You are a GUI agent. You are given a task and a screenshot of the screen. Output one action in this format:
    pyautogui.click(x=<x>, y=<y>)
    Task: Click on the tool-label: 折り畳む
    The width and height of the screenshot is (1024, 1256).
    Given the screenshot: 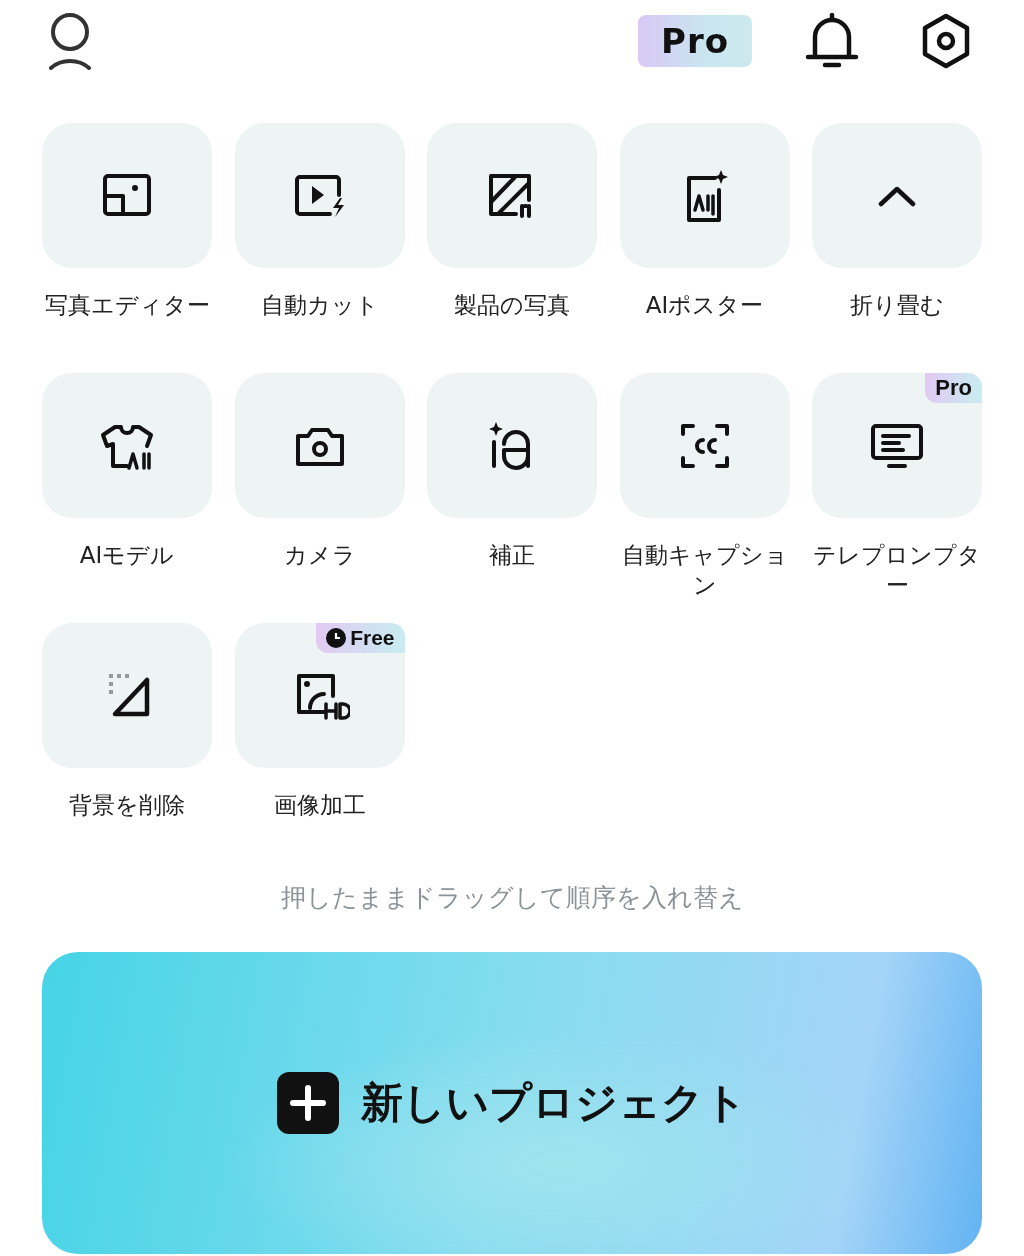 What is the action you would take?
    pyautogui.click(x=897, y=305)
    